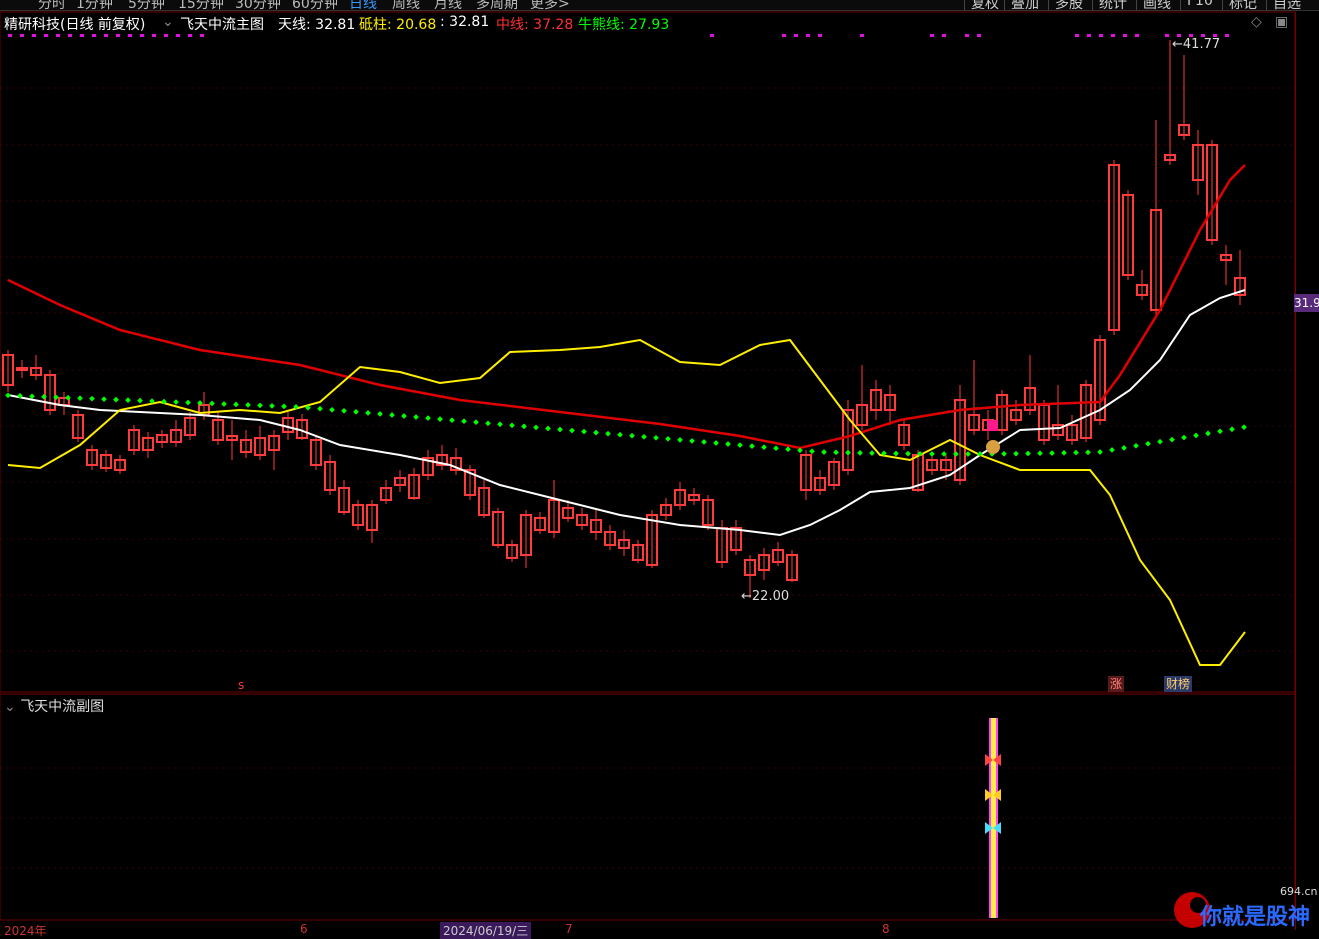 The image size is (1319, 939). I want to click on caibang-marker: 财榜, so click(1178, 684).